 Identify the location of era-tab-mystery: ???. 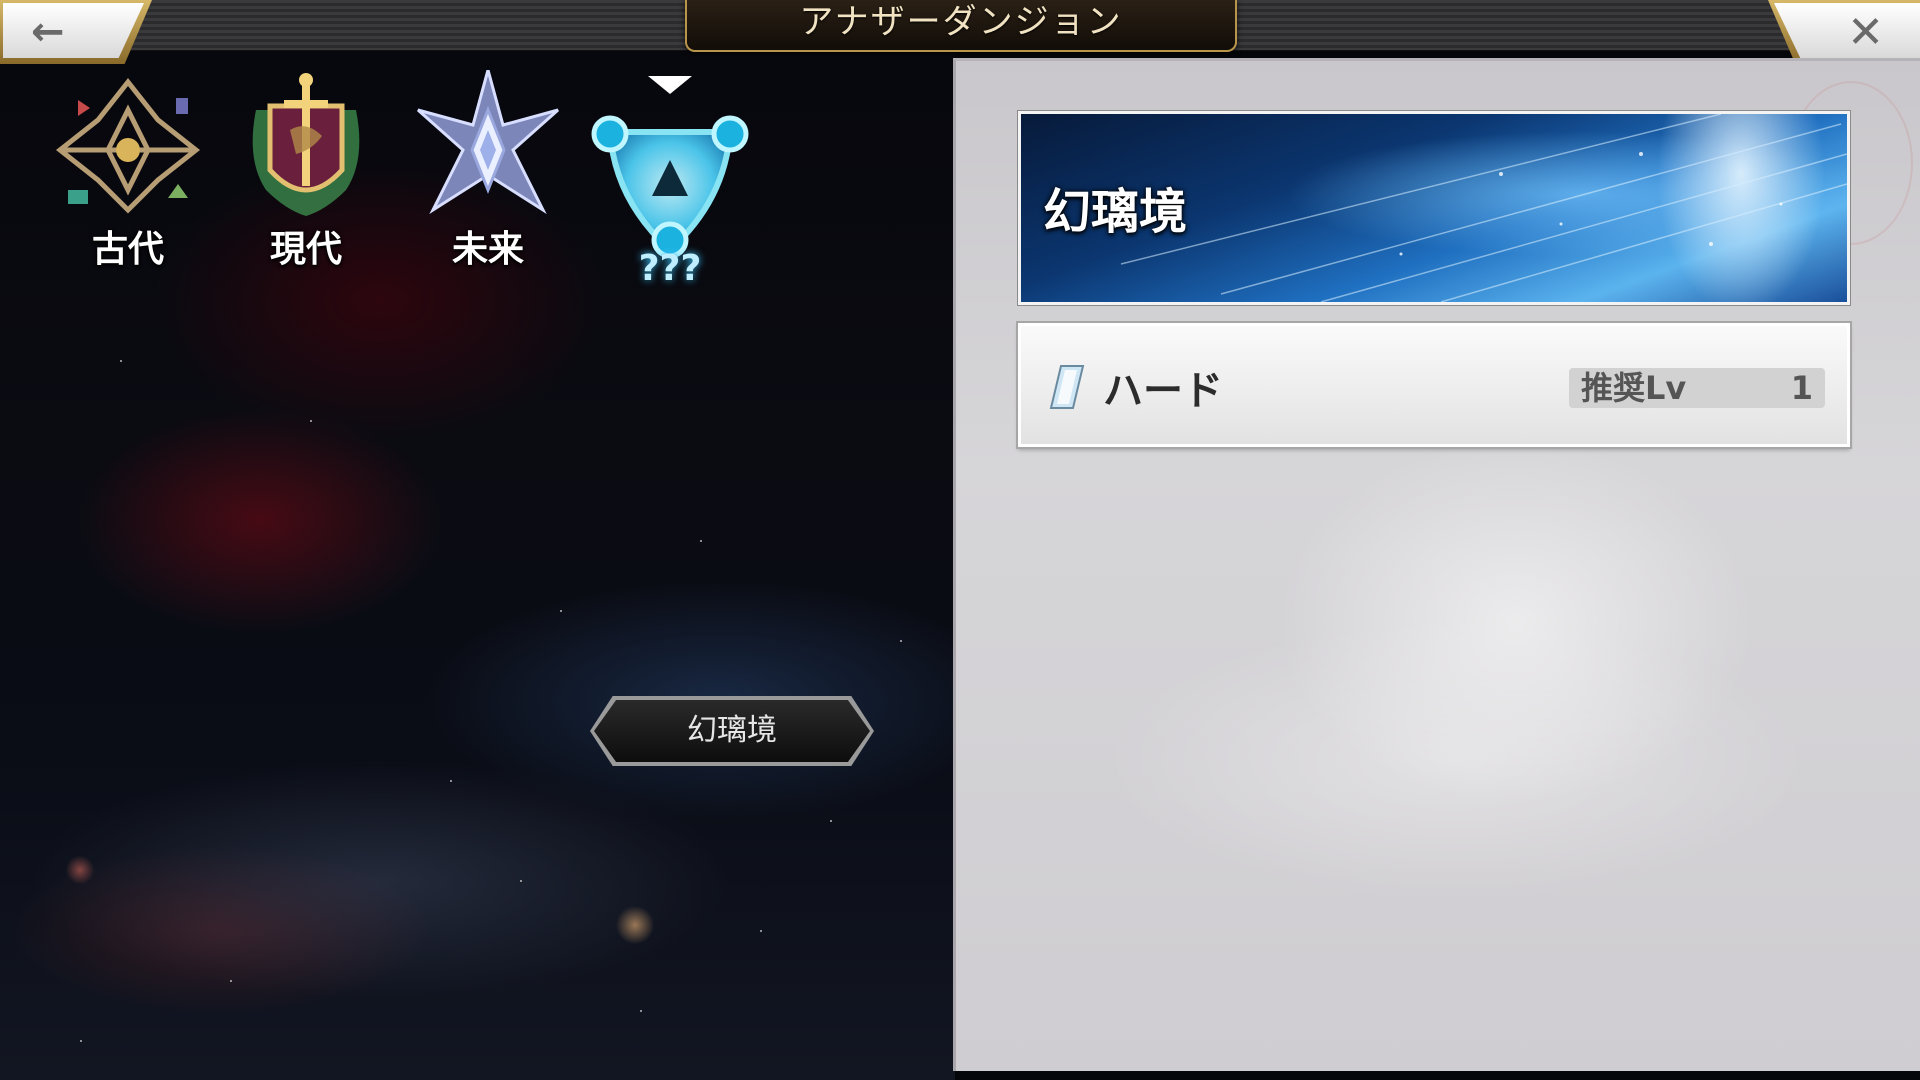
(670, 199).